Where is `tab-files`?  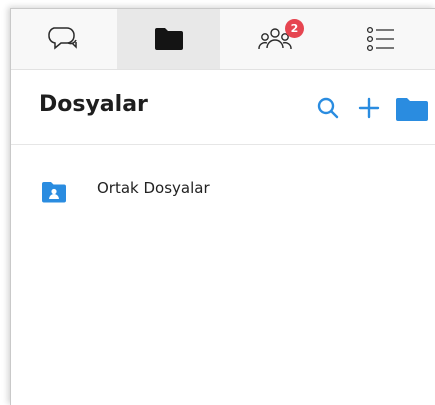 tab-files is located at coordinates (168, 39).